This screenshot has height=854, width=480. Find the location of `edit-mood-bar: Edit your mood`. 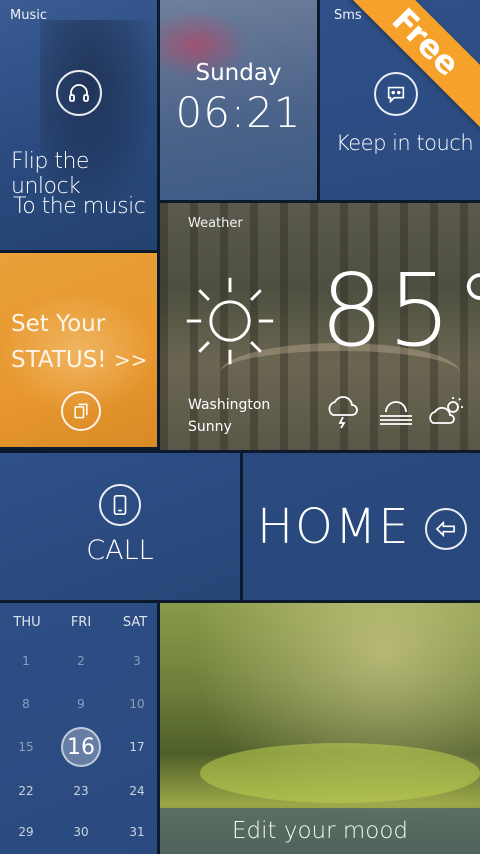

edit-mood-bar: Edit your mood is located at coordinates (320, 831).